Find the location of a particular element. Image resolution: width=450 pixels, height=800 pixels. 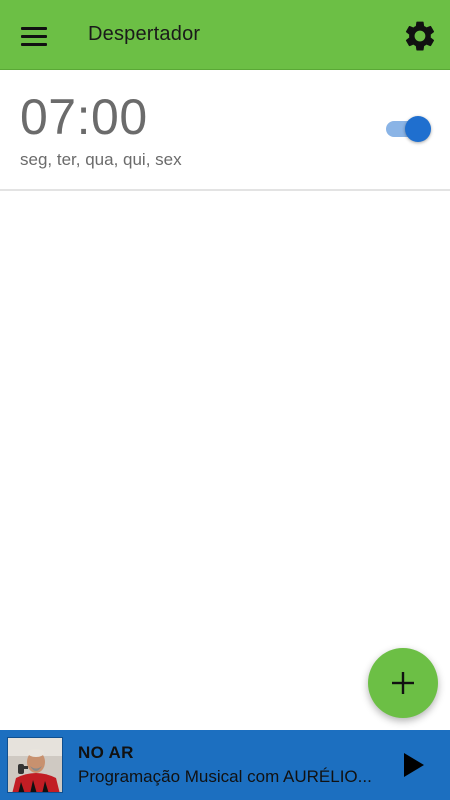

alarm-days: seg, ter, qua, qui, sex is located at coordinates (101, 159).